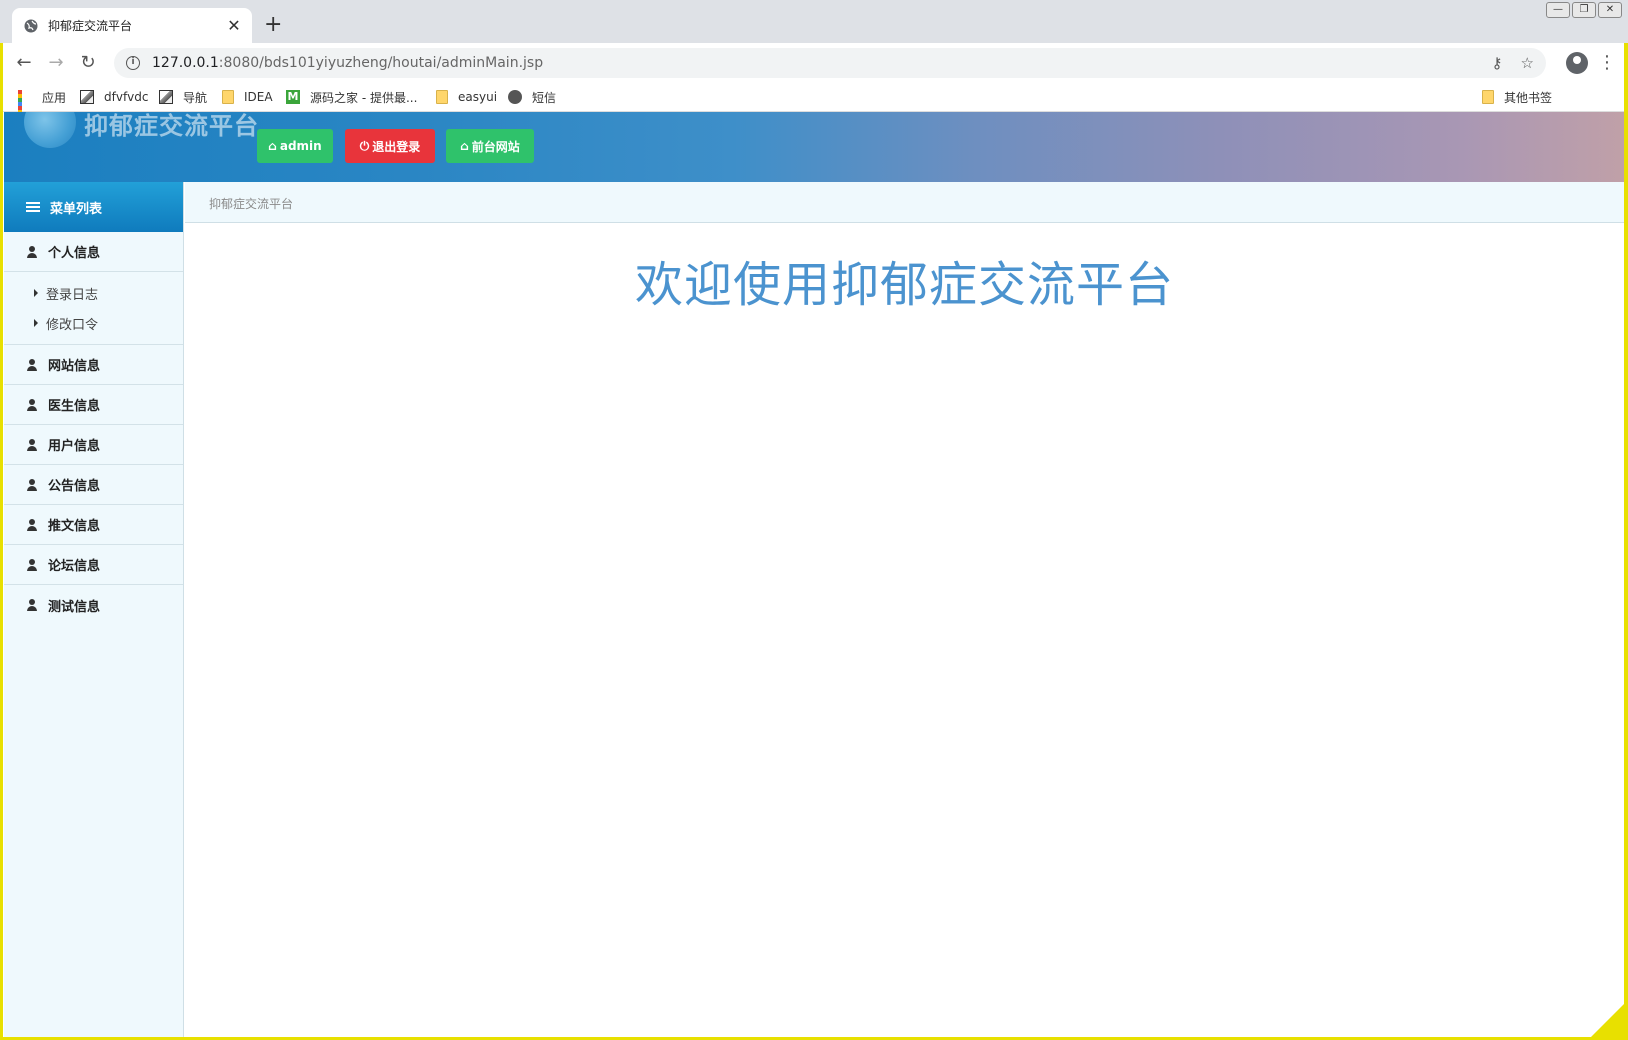 The height and width of the screenshot is (1040, 1628). I want to click on bookmark-label: 导航, so click(195, 97).